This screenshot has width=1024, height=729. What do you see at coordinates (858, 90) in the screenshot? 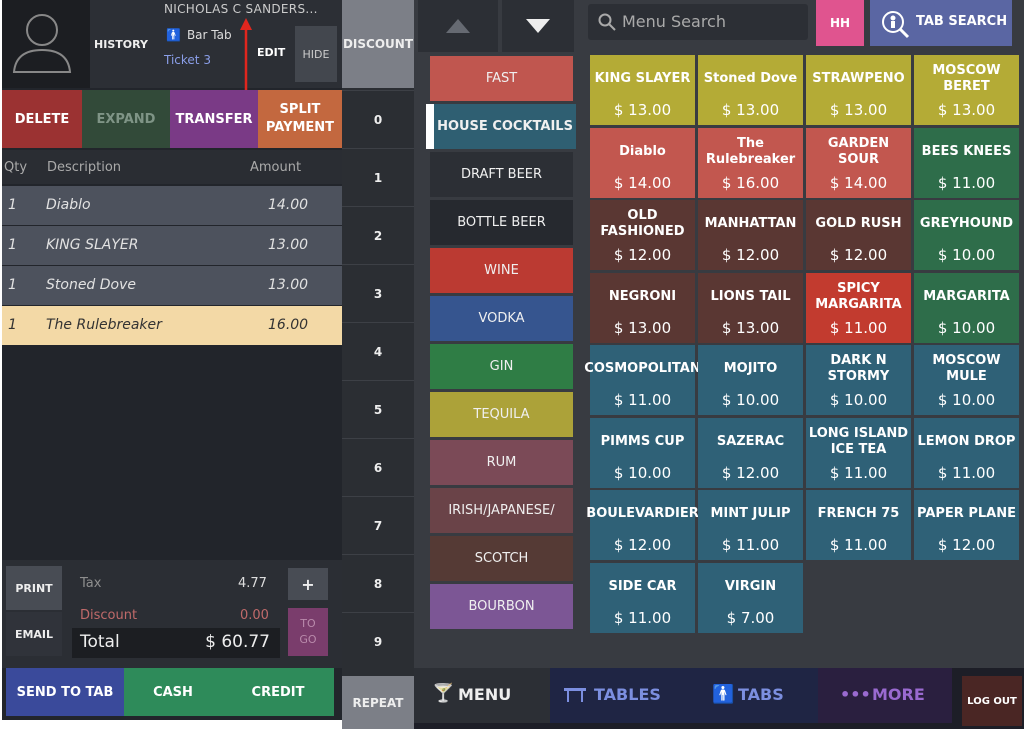
I see `menu-item-tile: STRAWPENO $ 13.00` at bounding box center [858, 90].